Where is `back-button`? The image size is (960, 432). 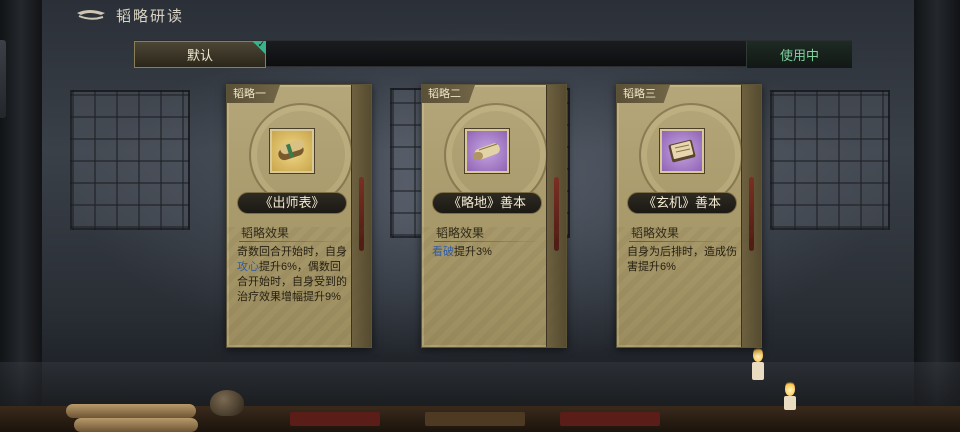
back-button is located at coordinates (91, 15).